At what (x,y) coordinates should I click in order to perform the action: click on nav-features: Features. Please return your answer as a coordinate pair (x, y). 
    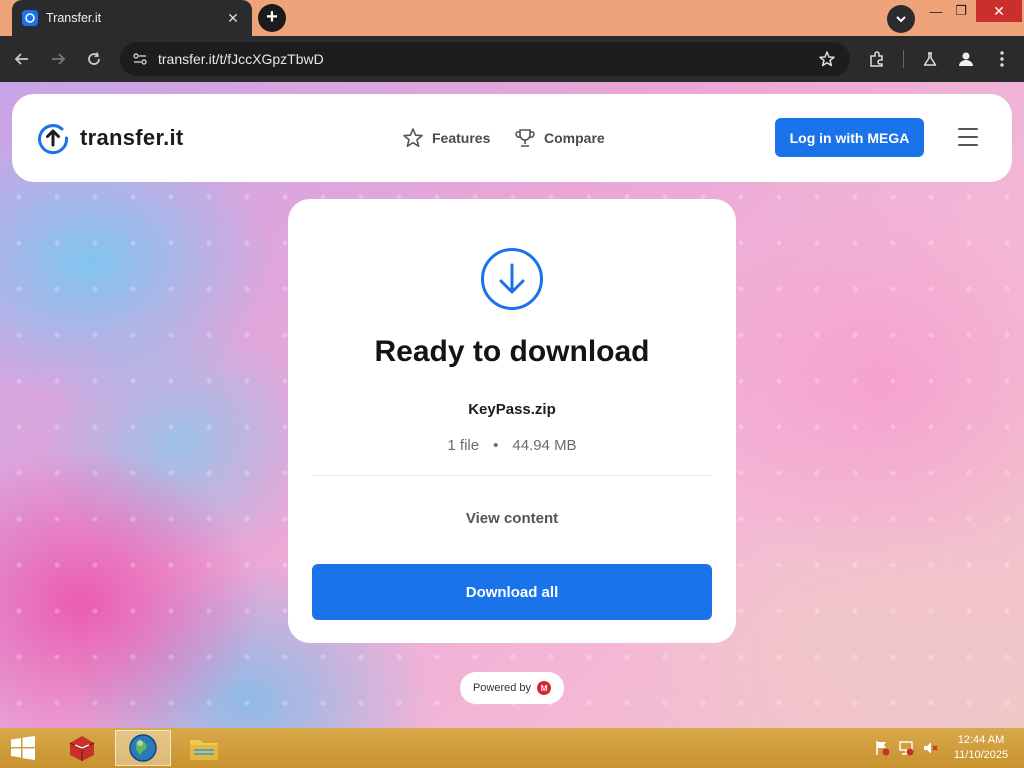
    Looking at the image, I should click on (446, 138).